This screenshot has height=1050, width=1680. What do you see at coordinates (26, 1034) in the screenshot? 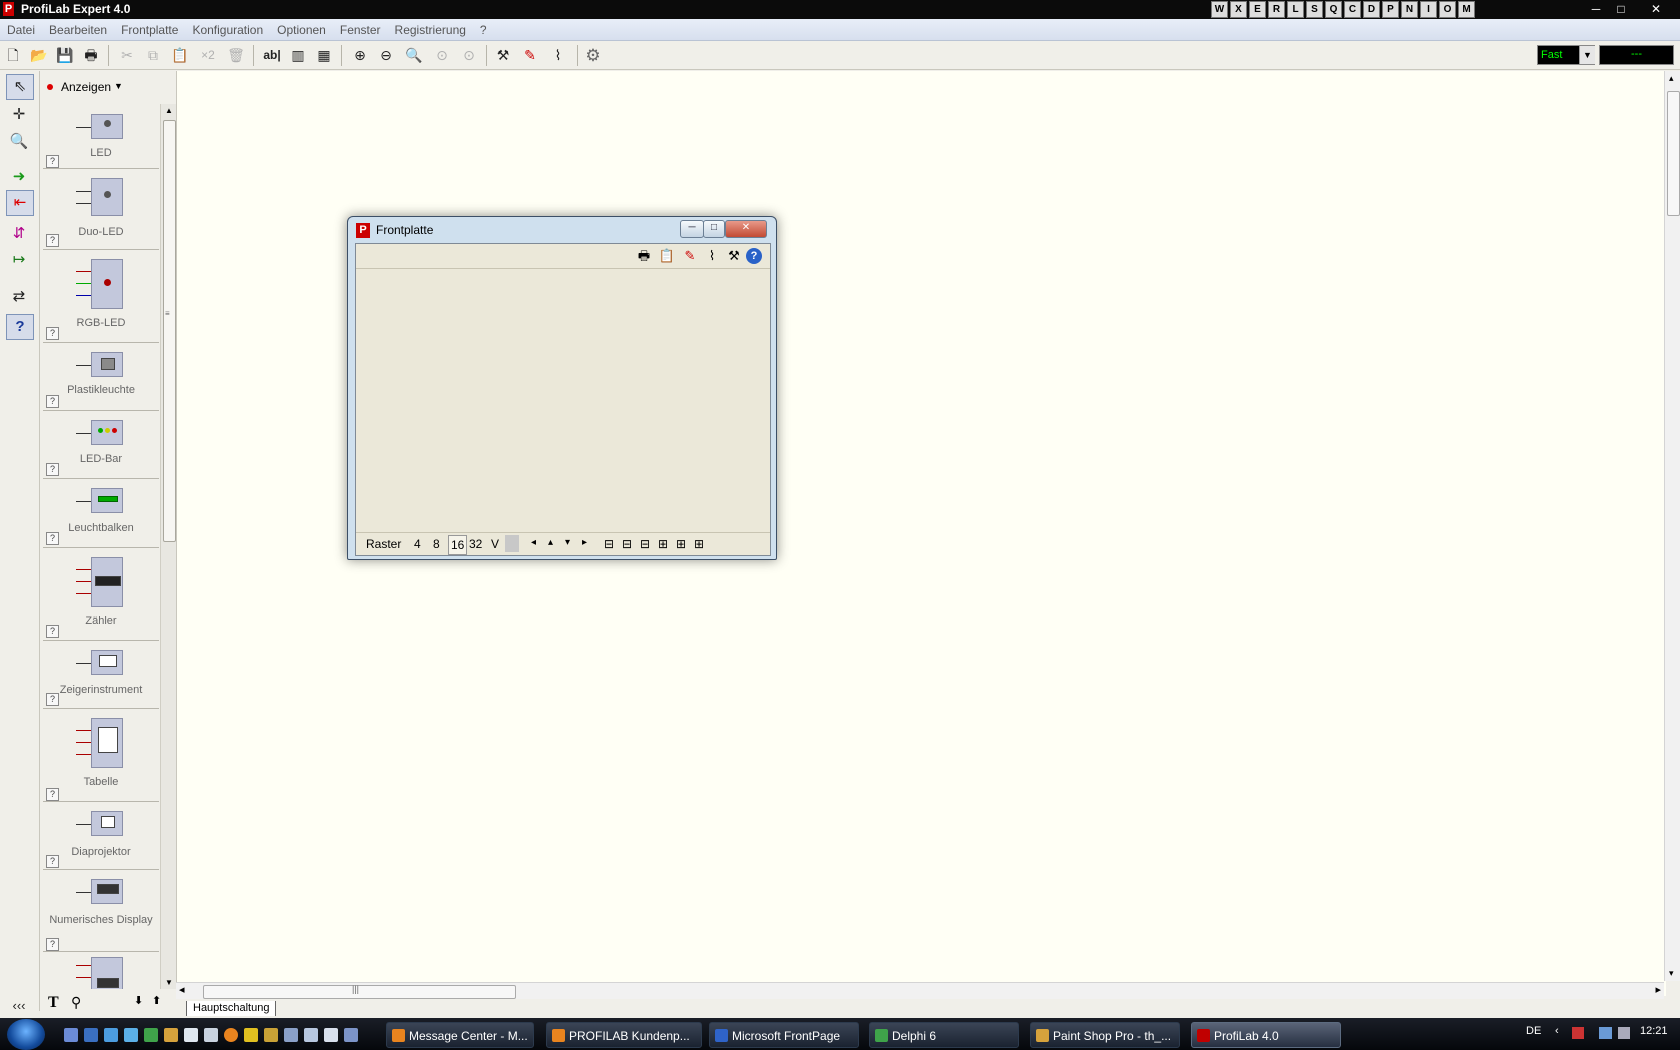
I see `start-button` at bounding box center [26, 1034].